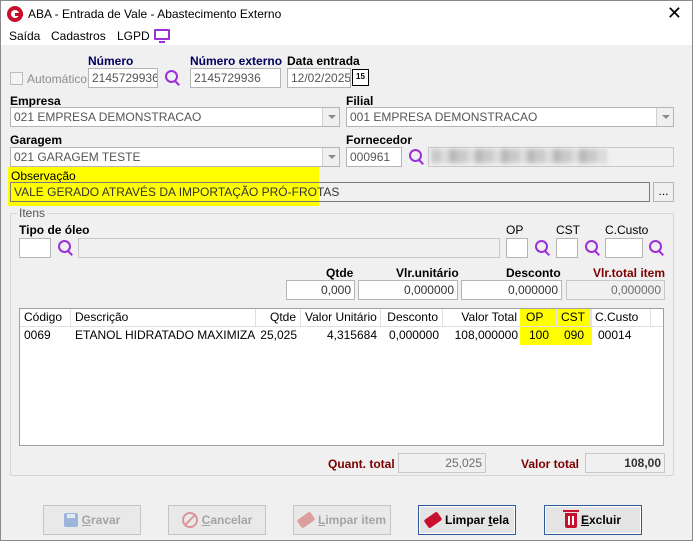  I want to click on numero-label: Número, so click(111, 61).